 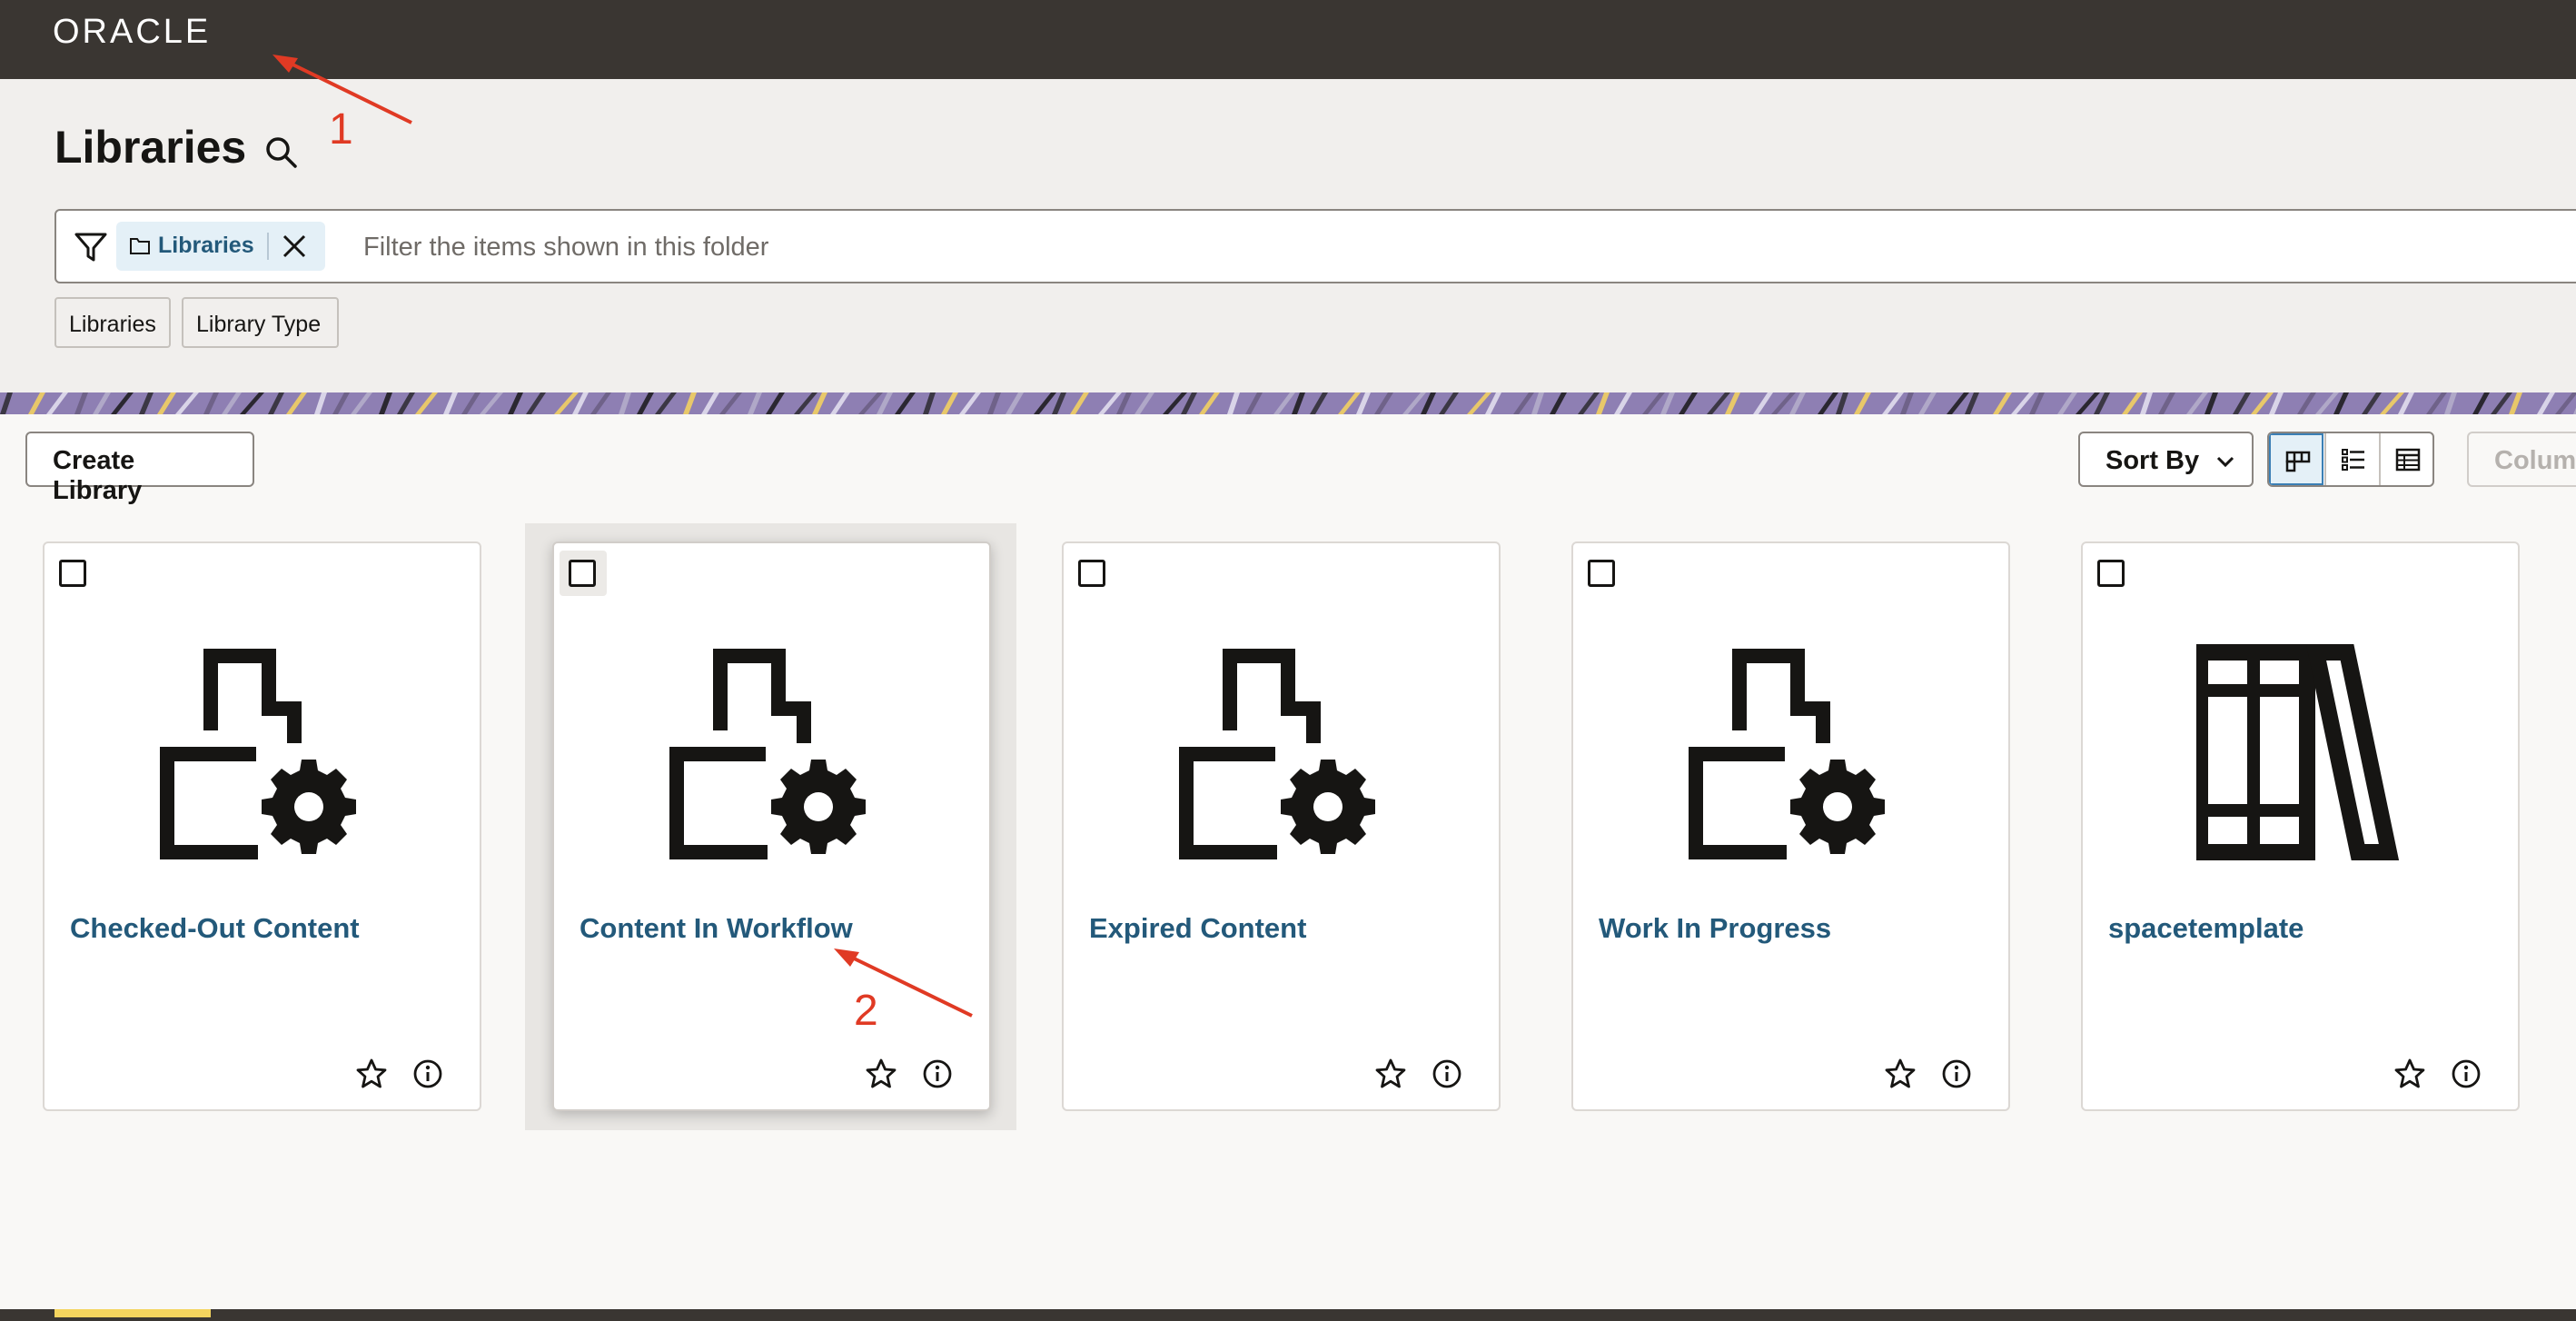 I want to click on folder-icon, so click(x=140, y=246).